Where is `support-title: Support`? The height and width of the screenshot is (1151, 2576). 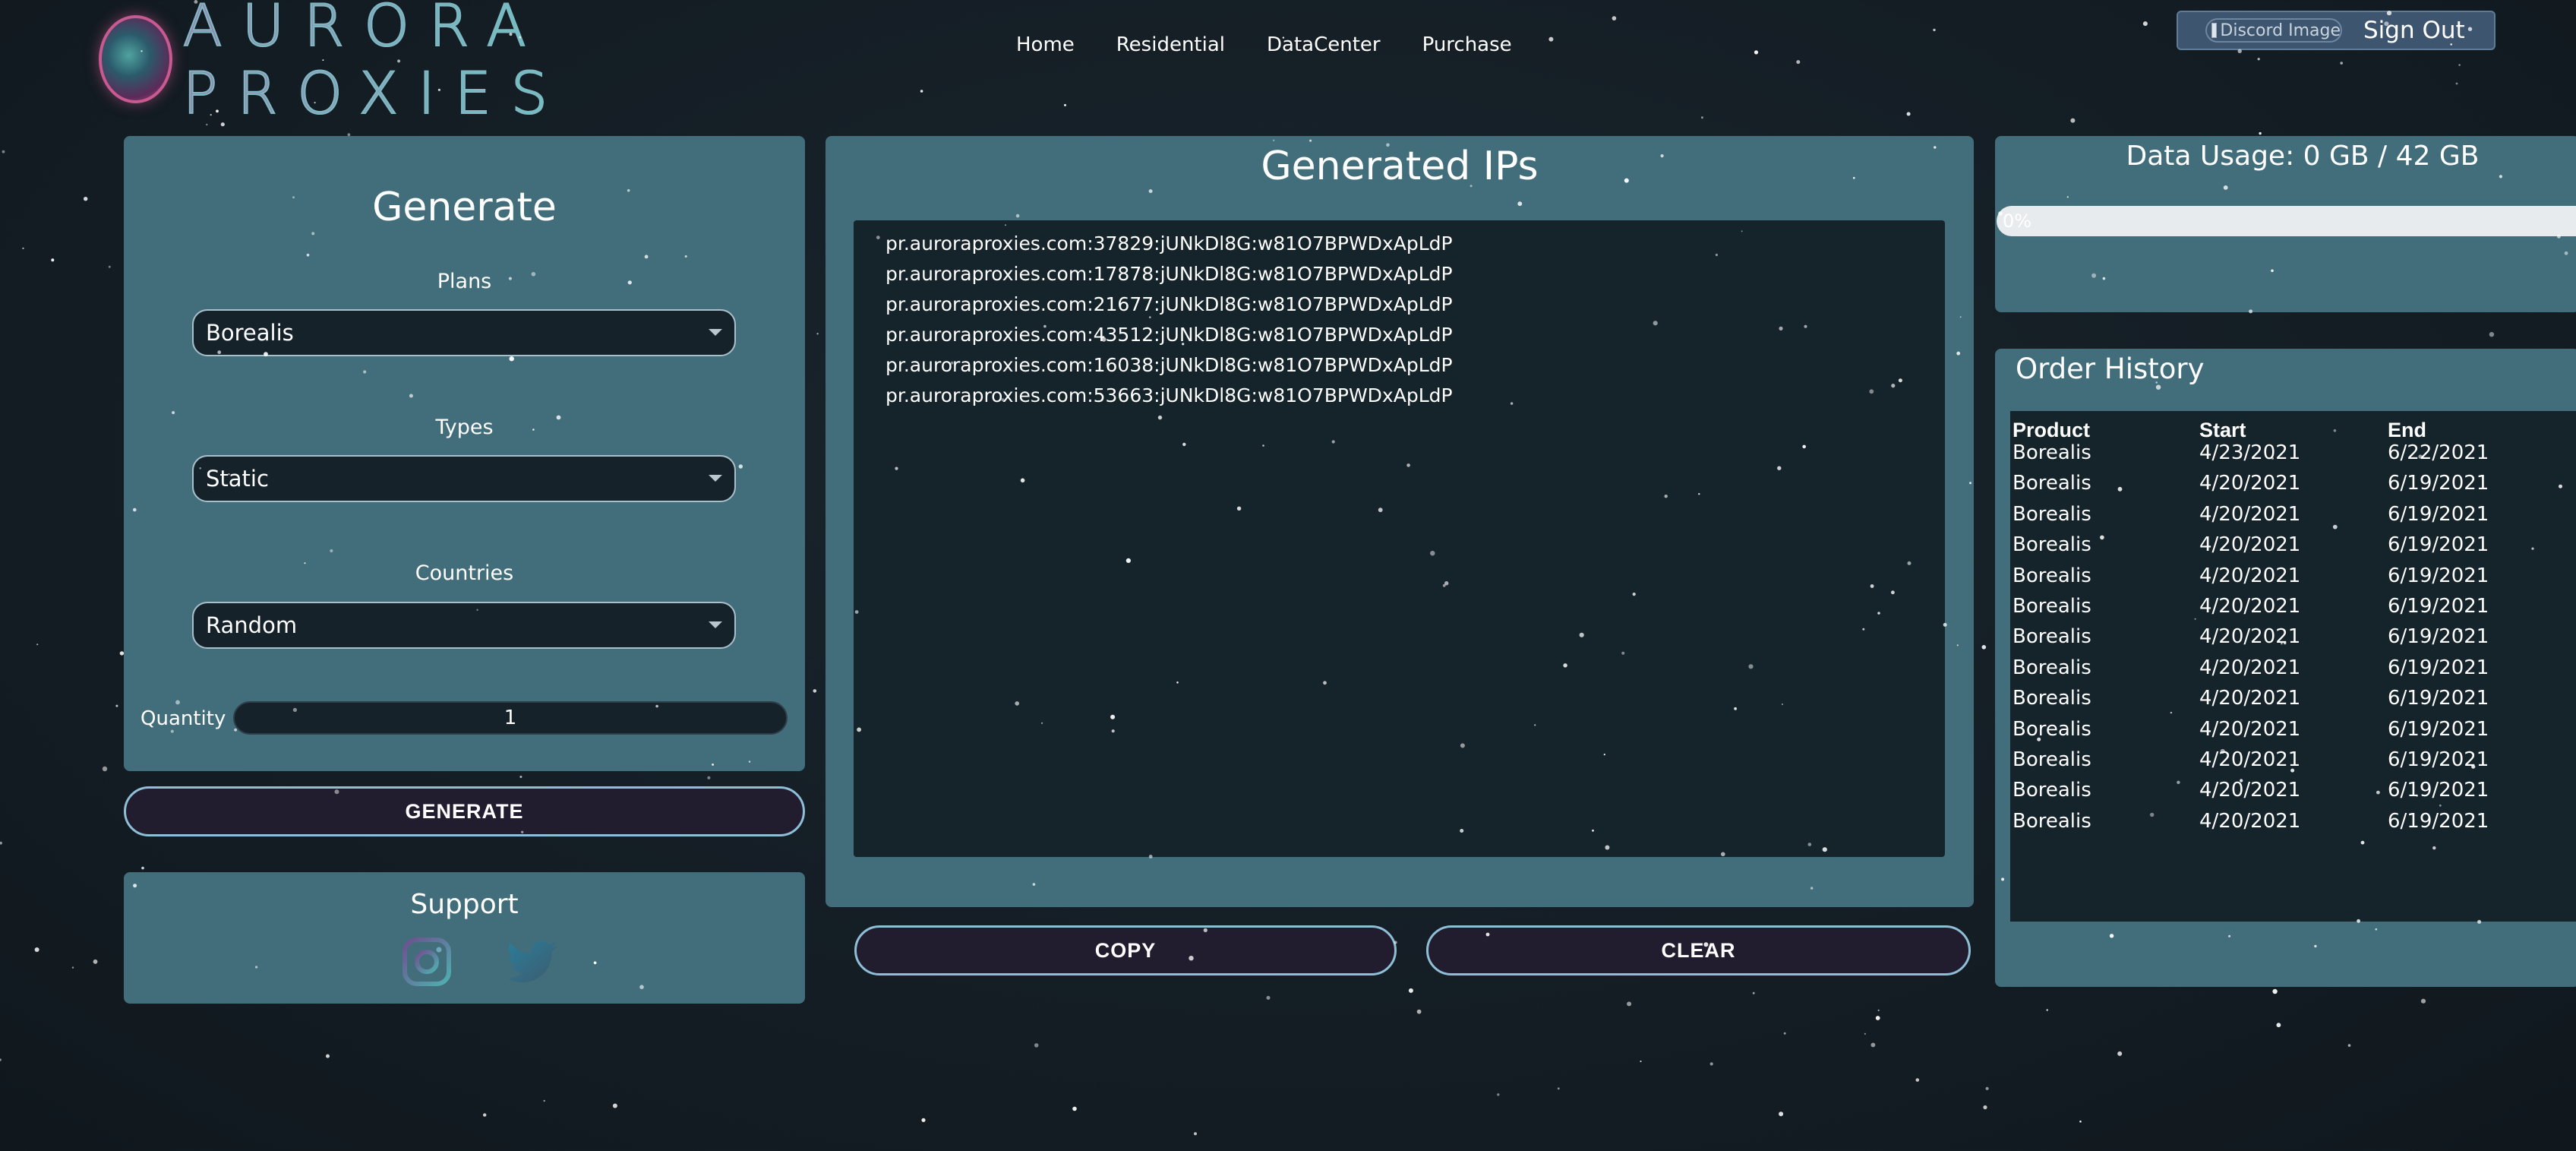
support-title: Support is located at coordinates (464, 905).